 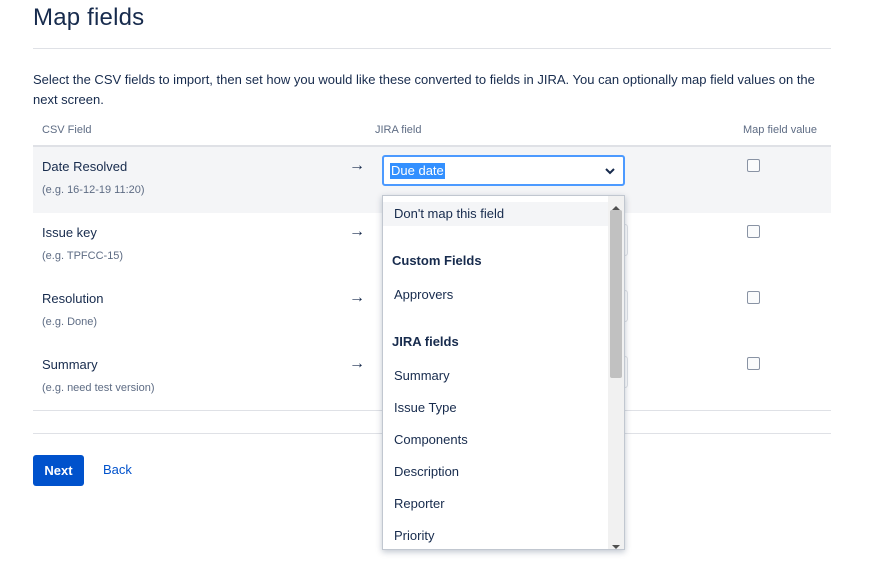 What do you see at coordinates (117, 469) in the screenshot?
I see `back-link: Back` at bounding box center [117, 469].